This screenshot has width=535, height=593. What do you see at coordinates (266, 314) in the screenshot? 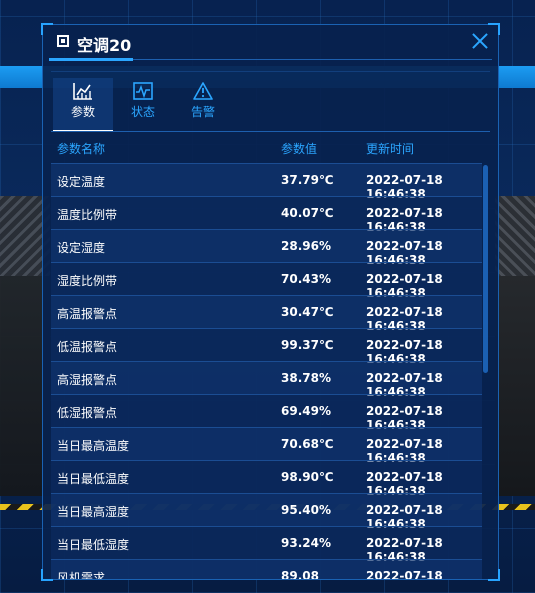
I see `table-row: 高温报警点 30.47℃ 2022-07-18 16:46:38` at bounding box center [266, 314].